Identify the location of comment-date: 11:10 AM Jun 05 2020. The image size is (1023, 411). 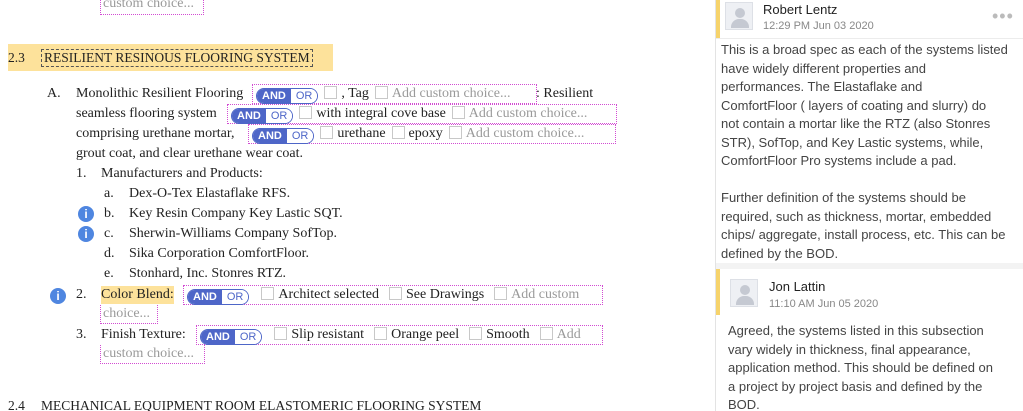
(824, 304).